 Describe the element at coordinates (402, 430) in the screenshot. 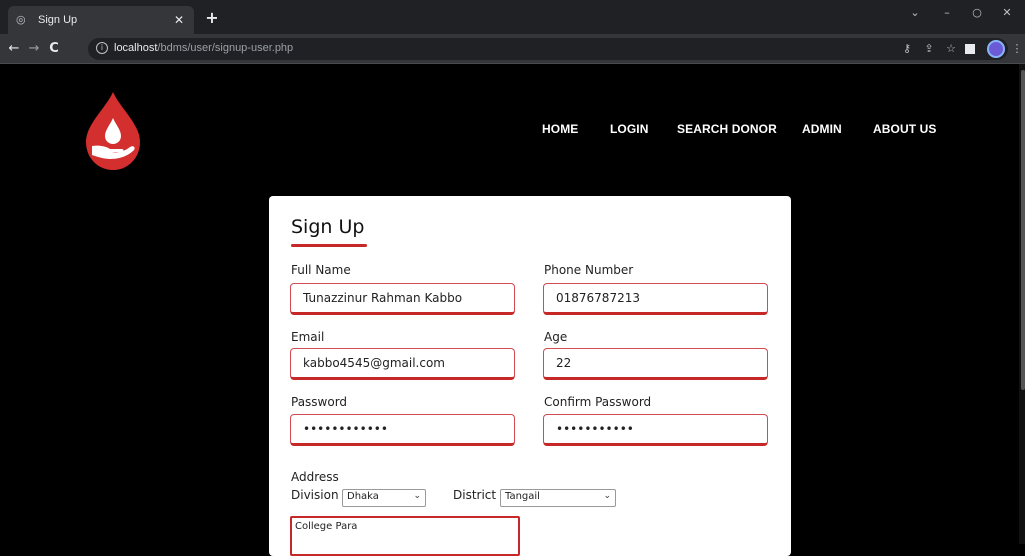

I see `password-input: ••••••••••••` at that location.